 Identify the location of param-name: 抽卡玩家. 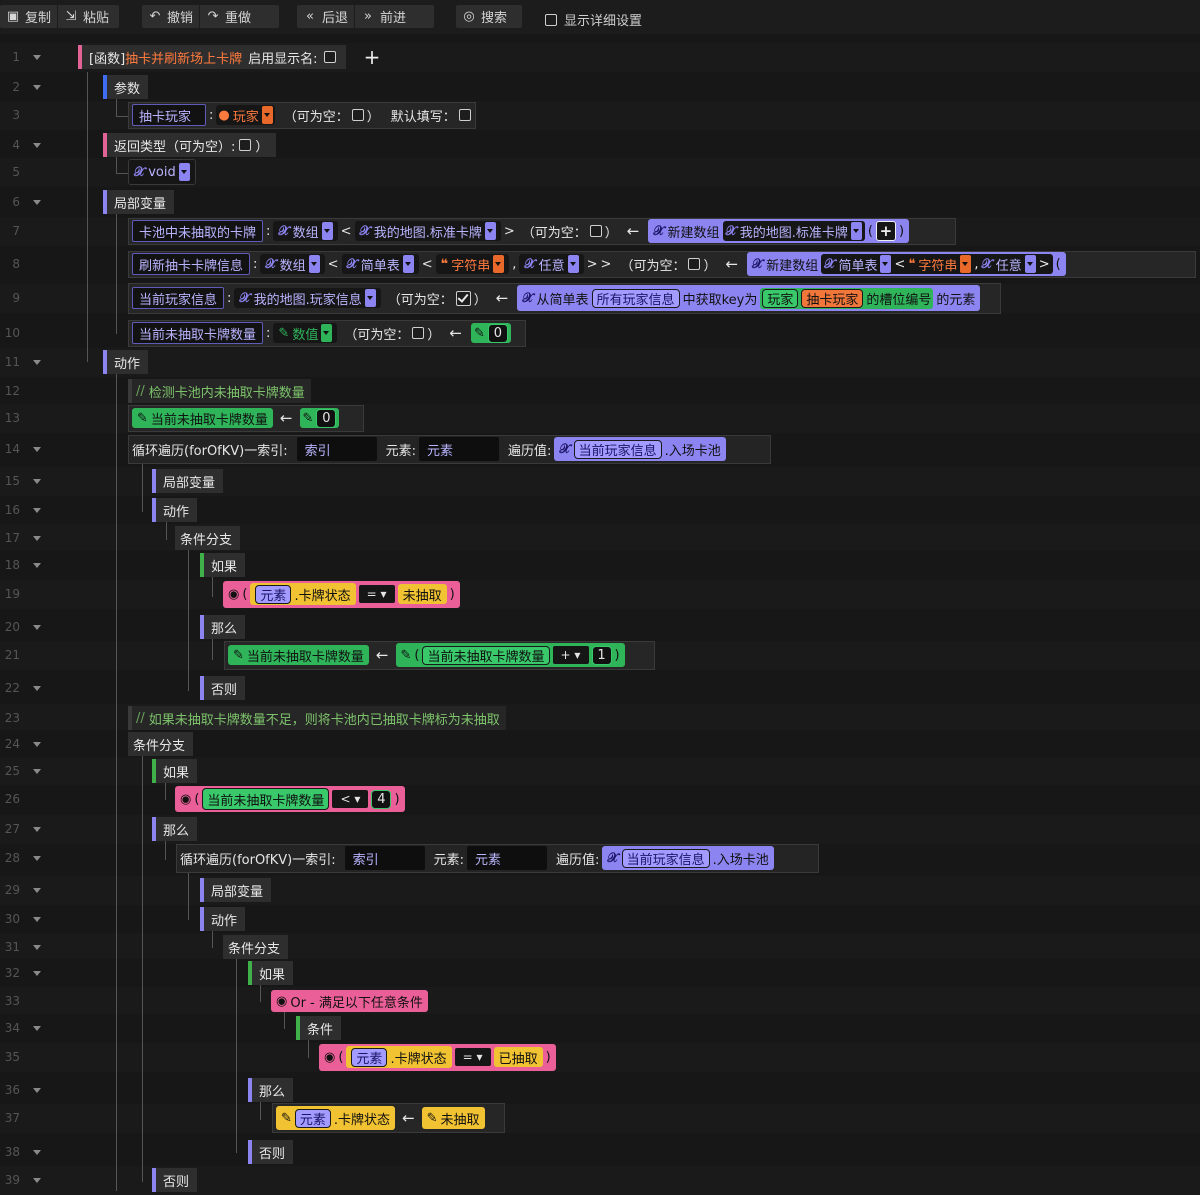
(169, 115).